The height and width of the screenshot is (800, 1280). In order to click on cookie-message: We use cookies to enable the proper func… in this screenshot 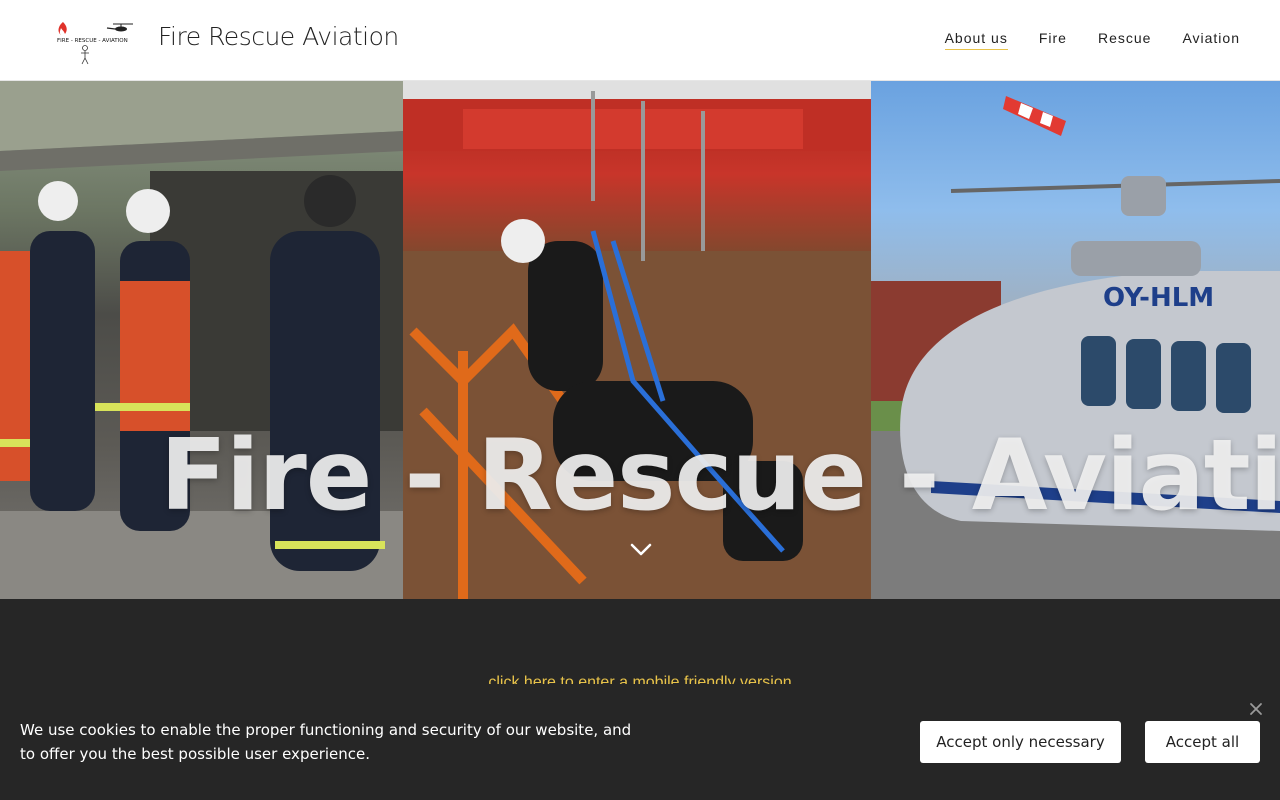, I will do `click(326, 742)`.